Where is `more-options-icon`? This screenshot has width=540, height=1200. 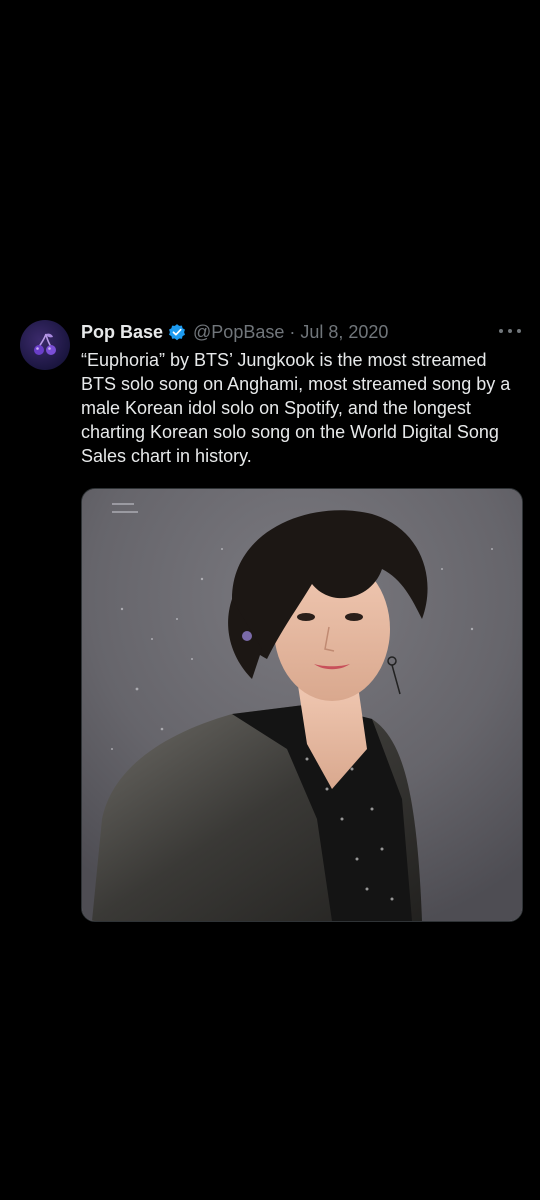
more-options-icon is located at coordinates (510, 331).